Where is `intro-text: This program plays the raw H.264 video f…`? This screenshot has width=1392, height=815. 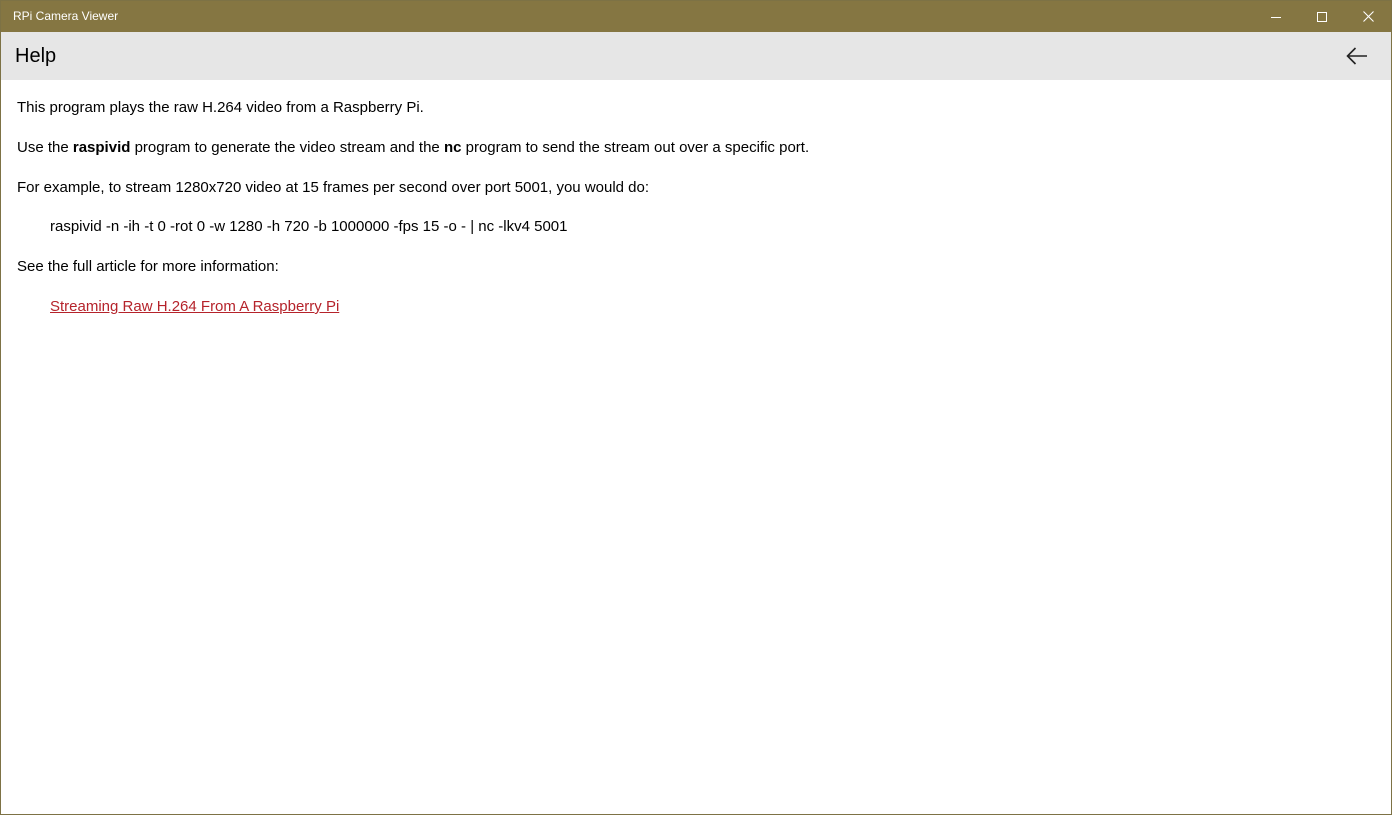 intro-text: This program plays the raw H.264 video f… is located at coordinates (220, 107).